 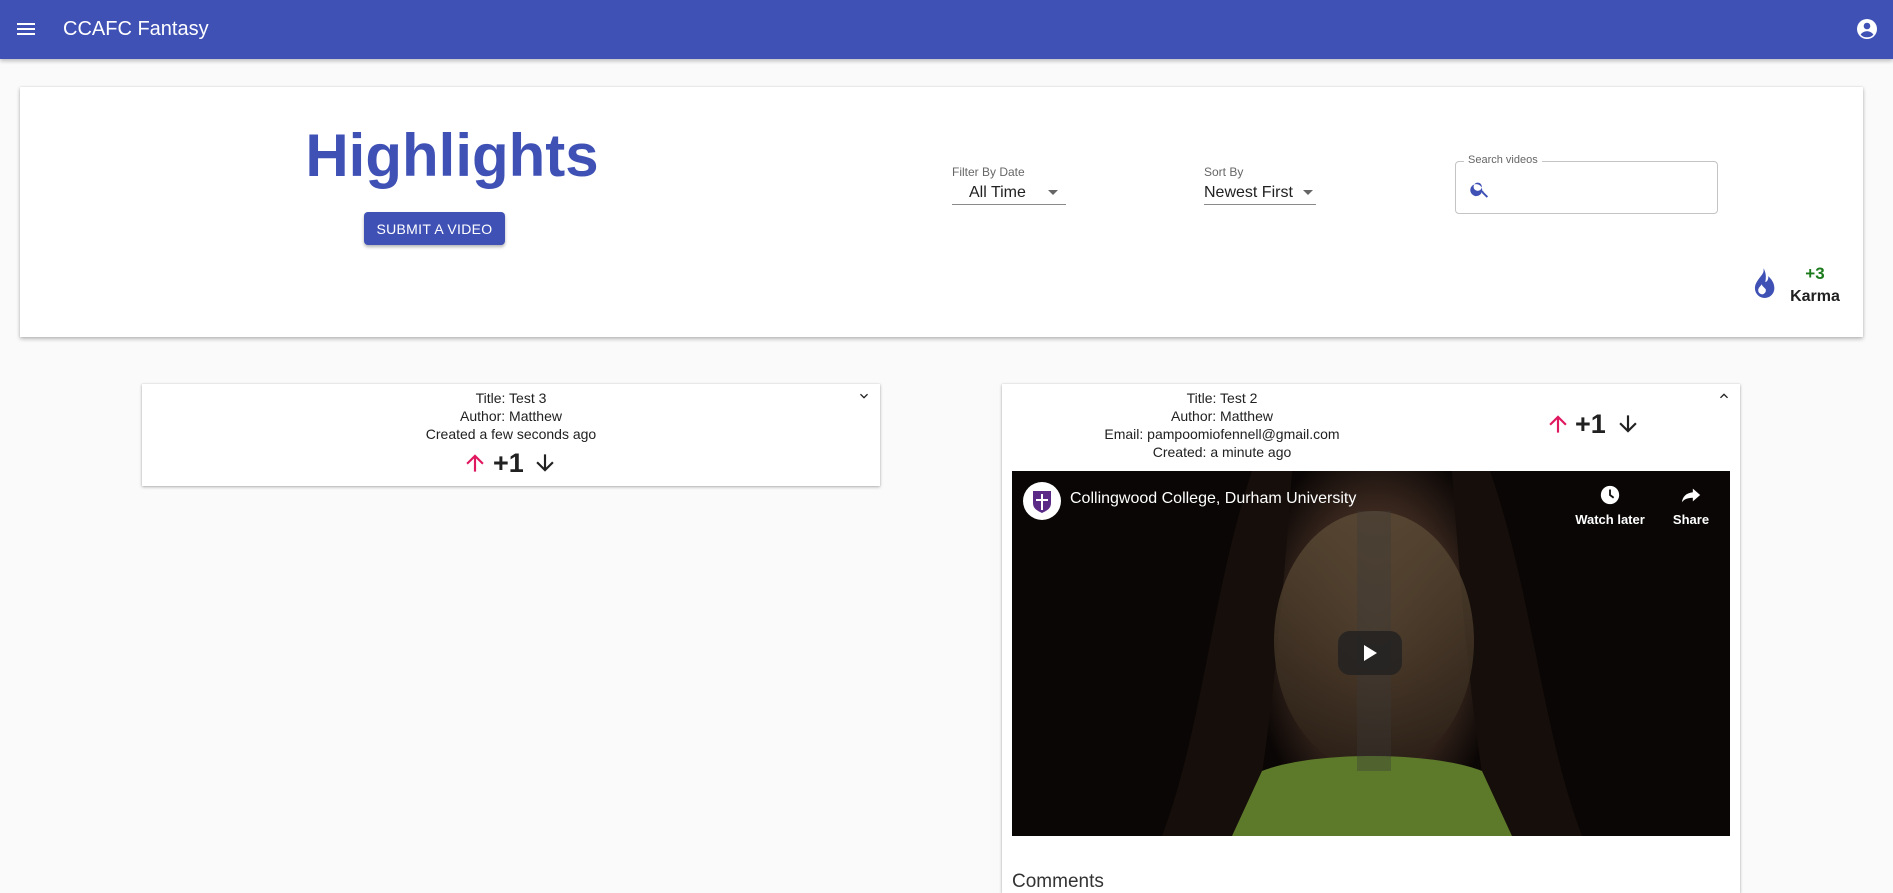 What do you see at coordinates (1058, 881) in the screenshot?
I see `comments-heading: Comments` at bounding box center [1058, 881].